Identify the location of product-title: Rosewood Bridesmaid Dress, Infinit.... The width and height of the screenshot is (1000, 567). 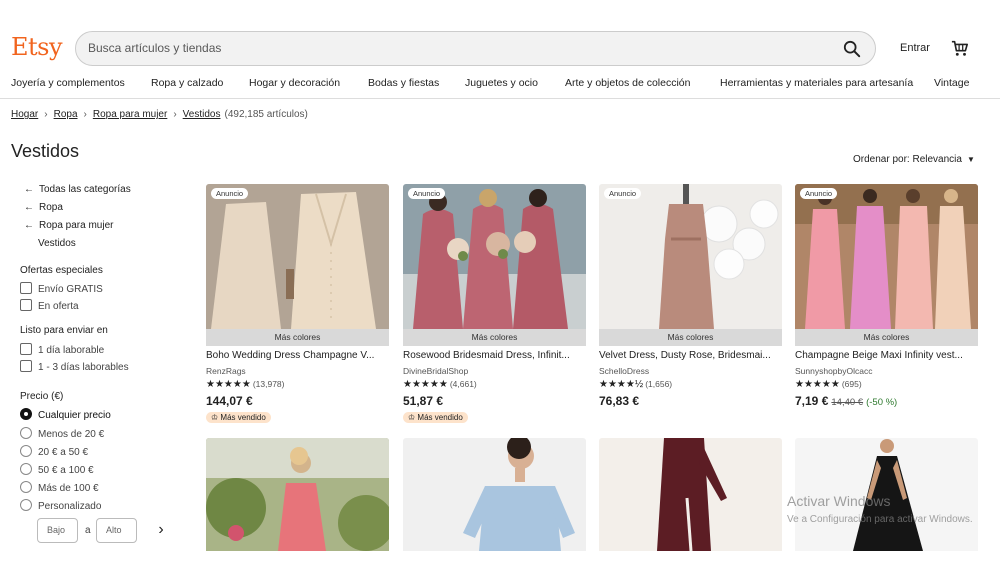
(494, 355).